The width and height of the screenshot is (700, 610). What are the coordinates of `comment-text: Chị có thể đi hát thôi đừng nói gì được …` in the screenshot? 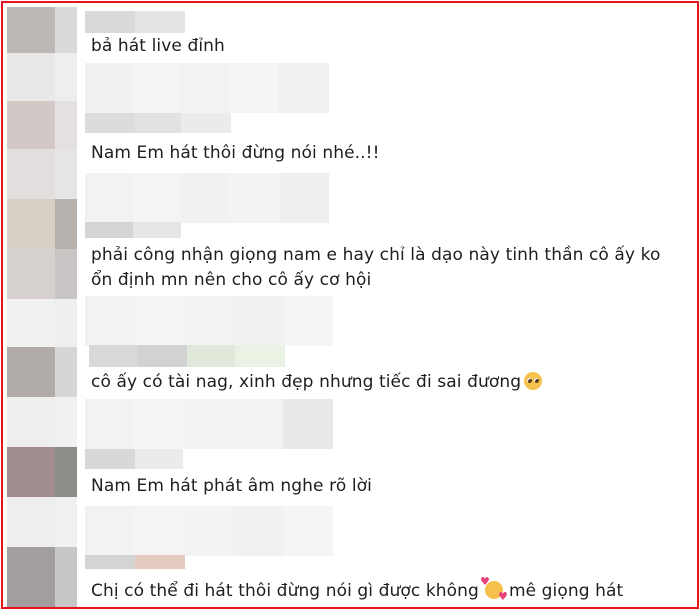 It's located at (357, 589).